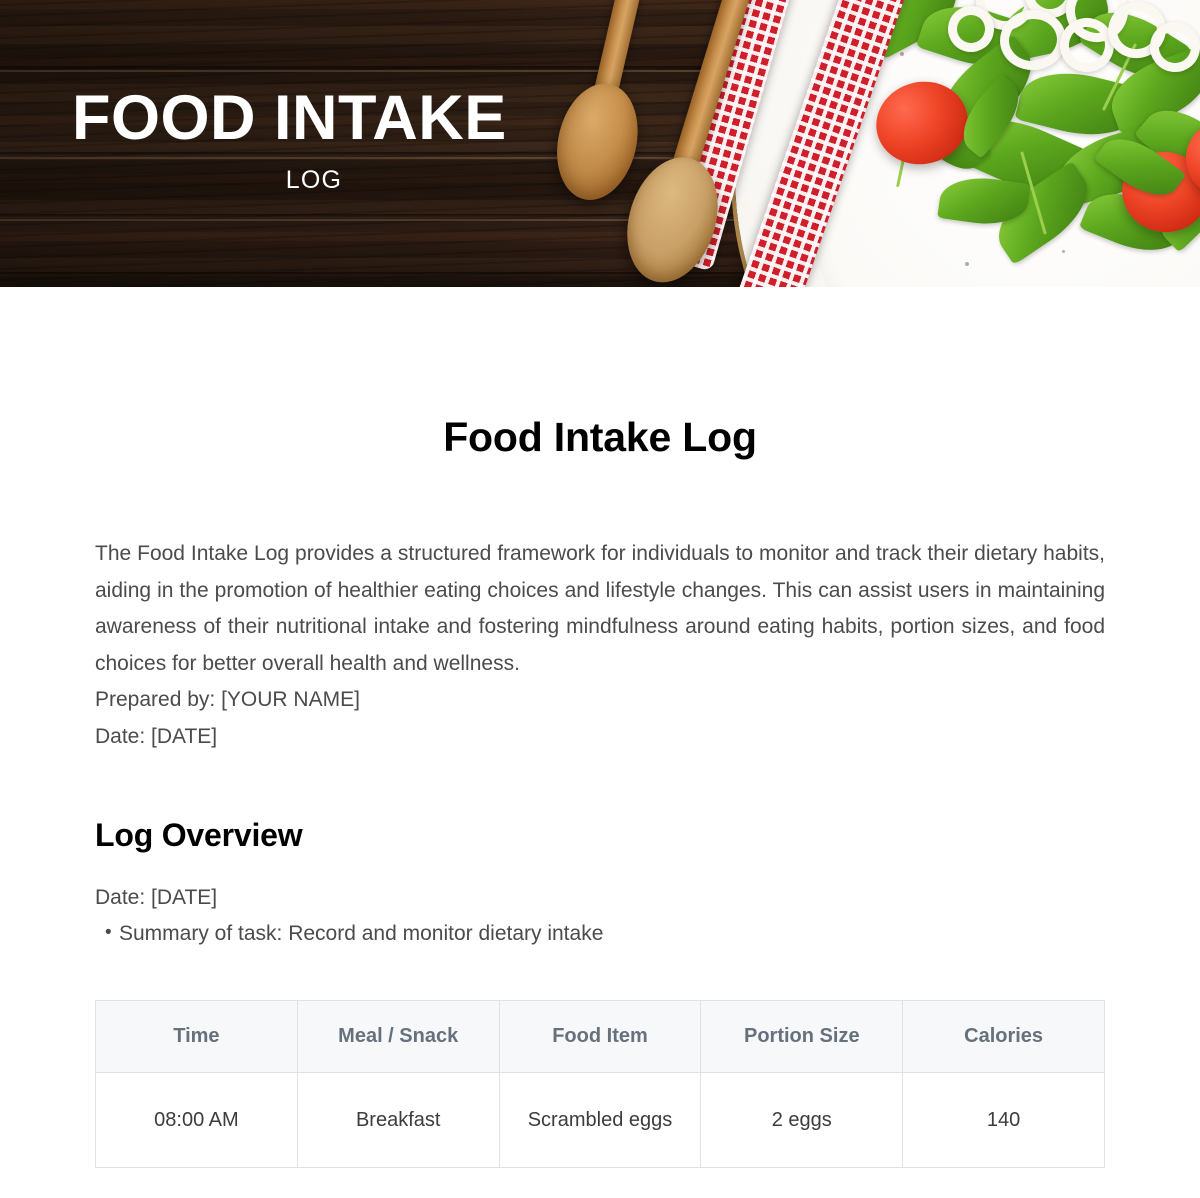 The image size is (1200, 1198). What do you see at coordinates (156, 736) in the screenshot?
I see `document-date-line: Date: [DATE]` at bounding box center [156, 736].